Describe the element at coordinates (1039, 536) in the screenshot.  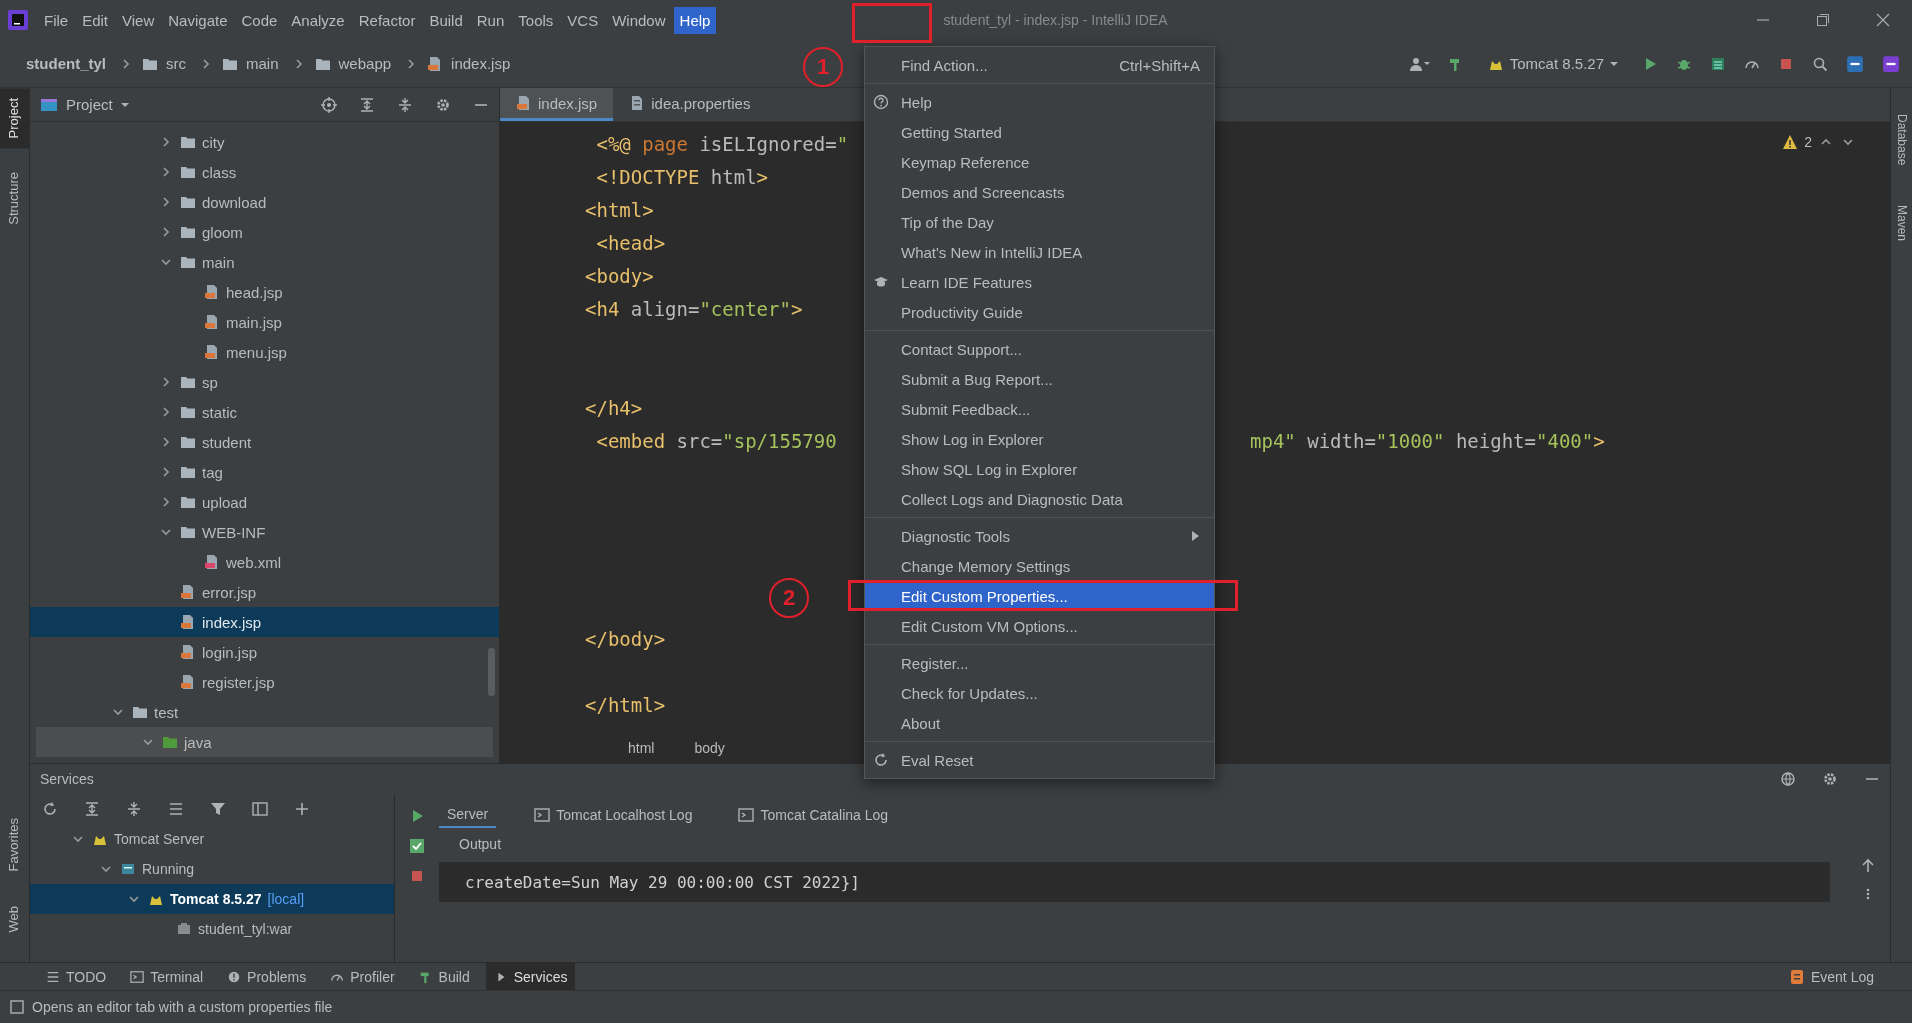
I see `menu-item: Diagnostic Tools` at that location.